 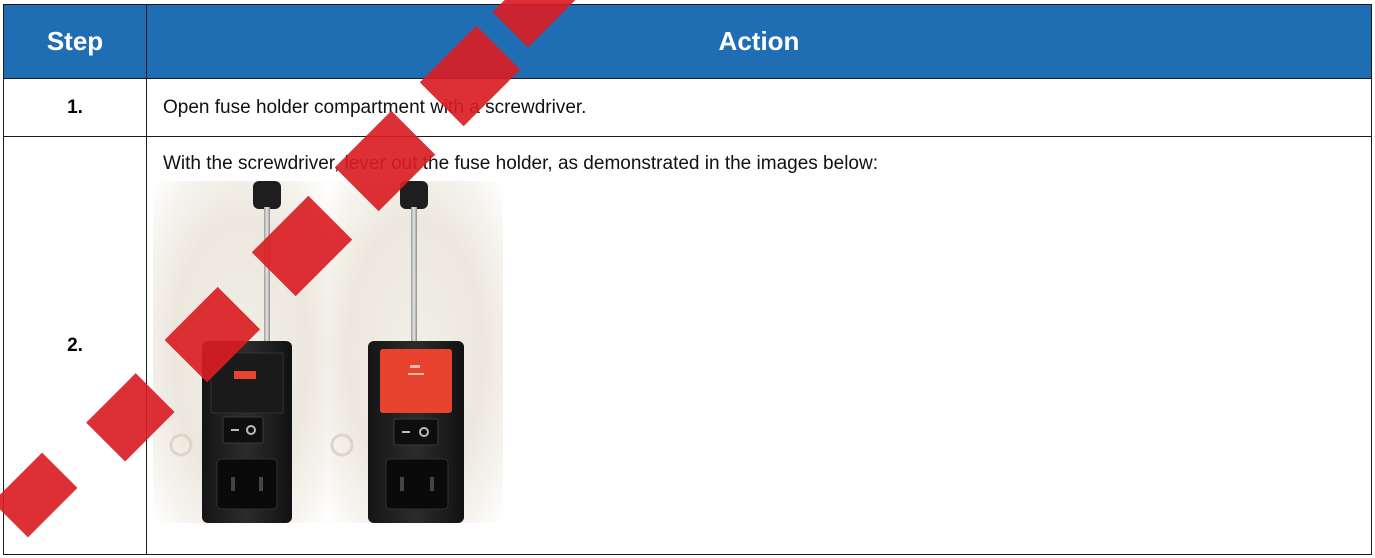 What do you see at coordinates (75, 107) in the screenshot?
I see `step-number: 1.` at bounding box center [75, 107].